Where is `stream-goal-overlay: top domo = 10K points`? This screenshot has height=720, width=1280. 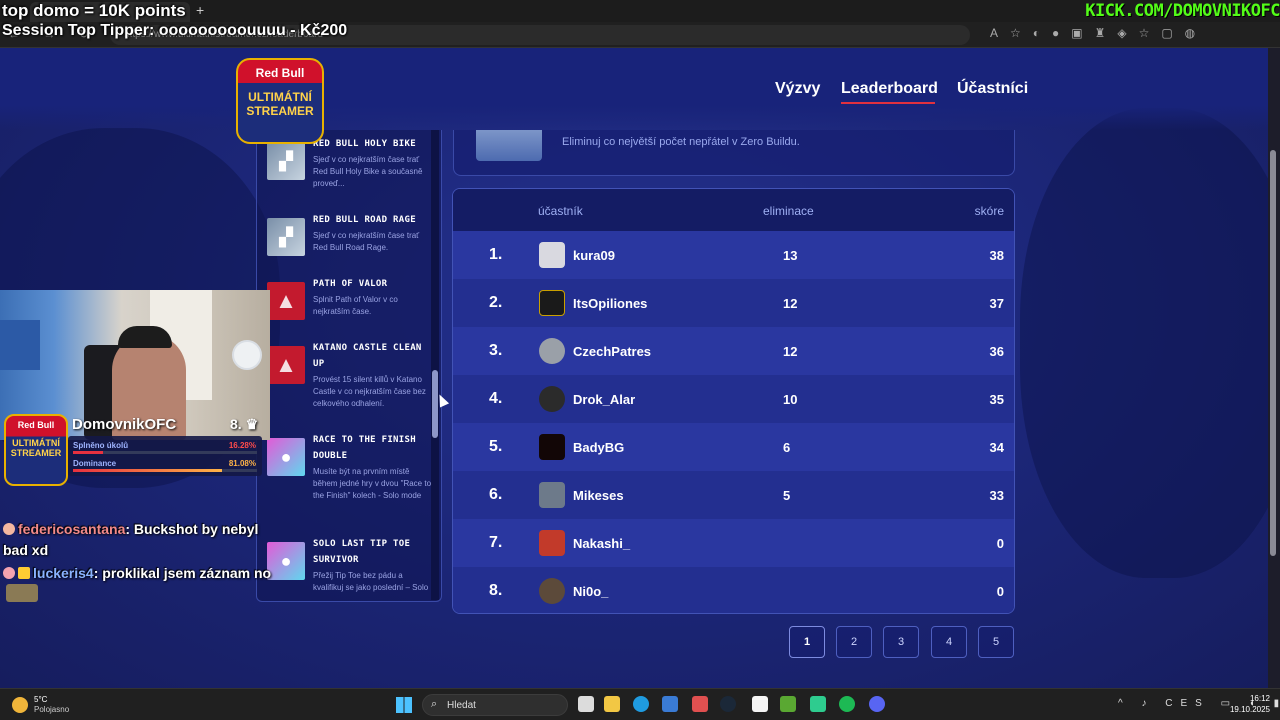
stream-goal-overlay: top domo = 10K points is located at coordinates (94, 10).